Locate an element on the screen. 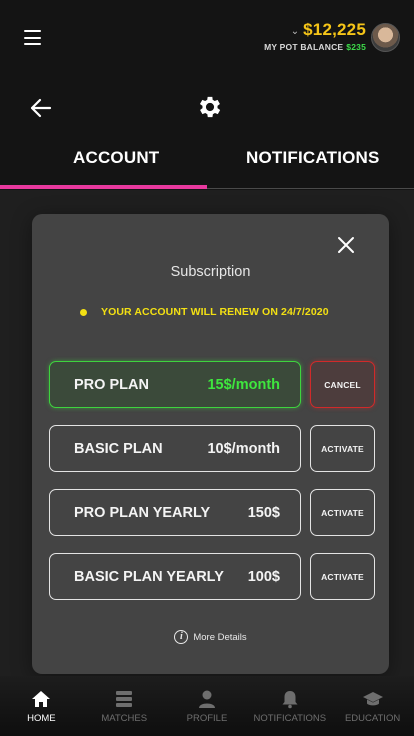 The height and width of the screenshot is (736, 414). plan-basic: BASIC PLAN 10$/month is located at coordinates (175, 448).